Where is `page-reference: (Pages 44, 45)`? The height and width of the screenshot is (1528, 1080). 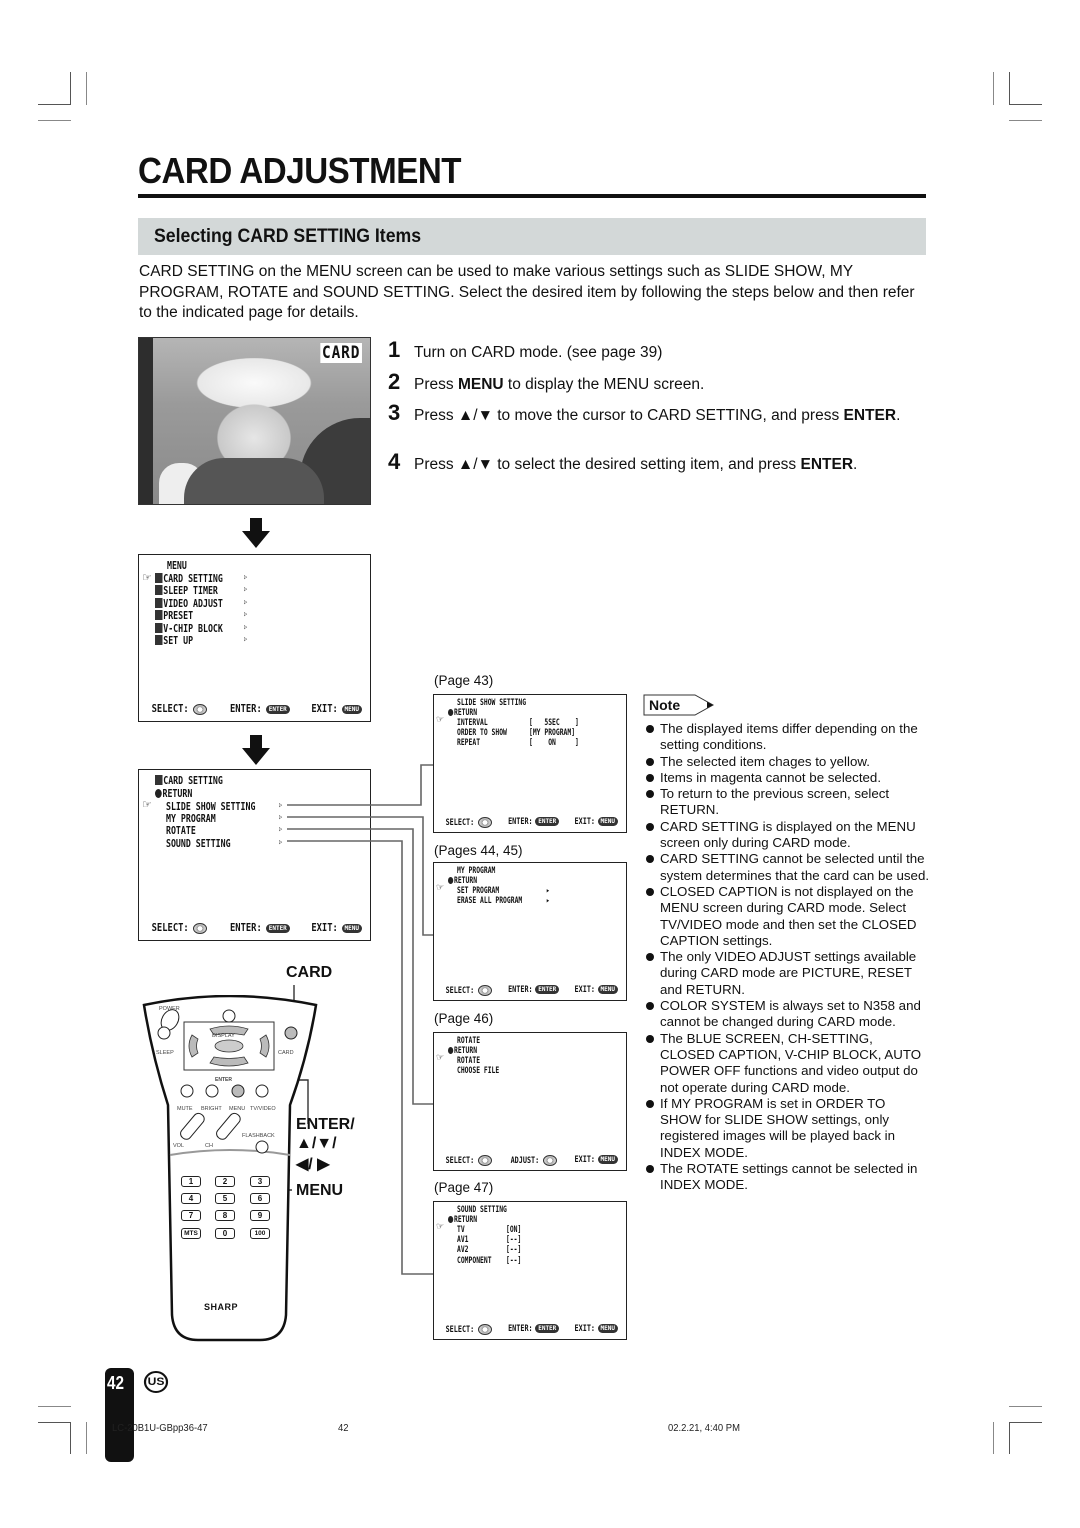
page-reference: (Pages 44, 45) is located at coordinates (478, 850).